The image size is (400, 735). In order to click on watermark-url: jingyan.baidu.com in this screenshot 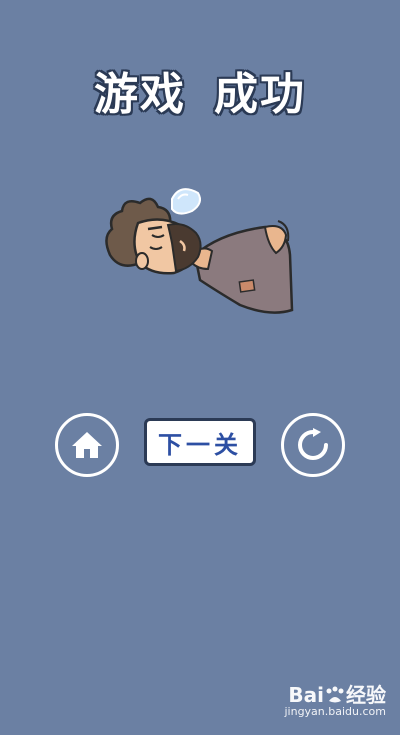, I will do `click(335, 711)`.